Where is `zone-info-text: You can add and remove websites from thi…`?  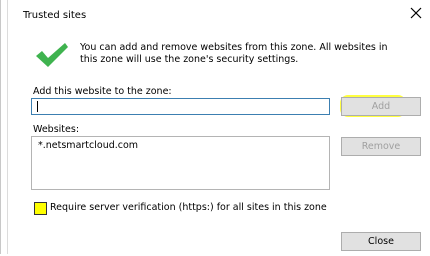 zone-info-text: You can add and remove websites from thi… is located at coordinates (252, 54).